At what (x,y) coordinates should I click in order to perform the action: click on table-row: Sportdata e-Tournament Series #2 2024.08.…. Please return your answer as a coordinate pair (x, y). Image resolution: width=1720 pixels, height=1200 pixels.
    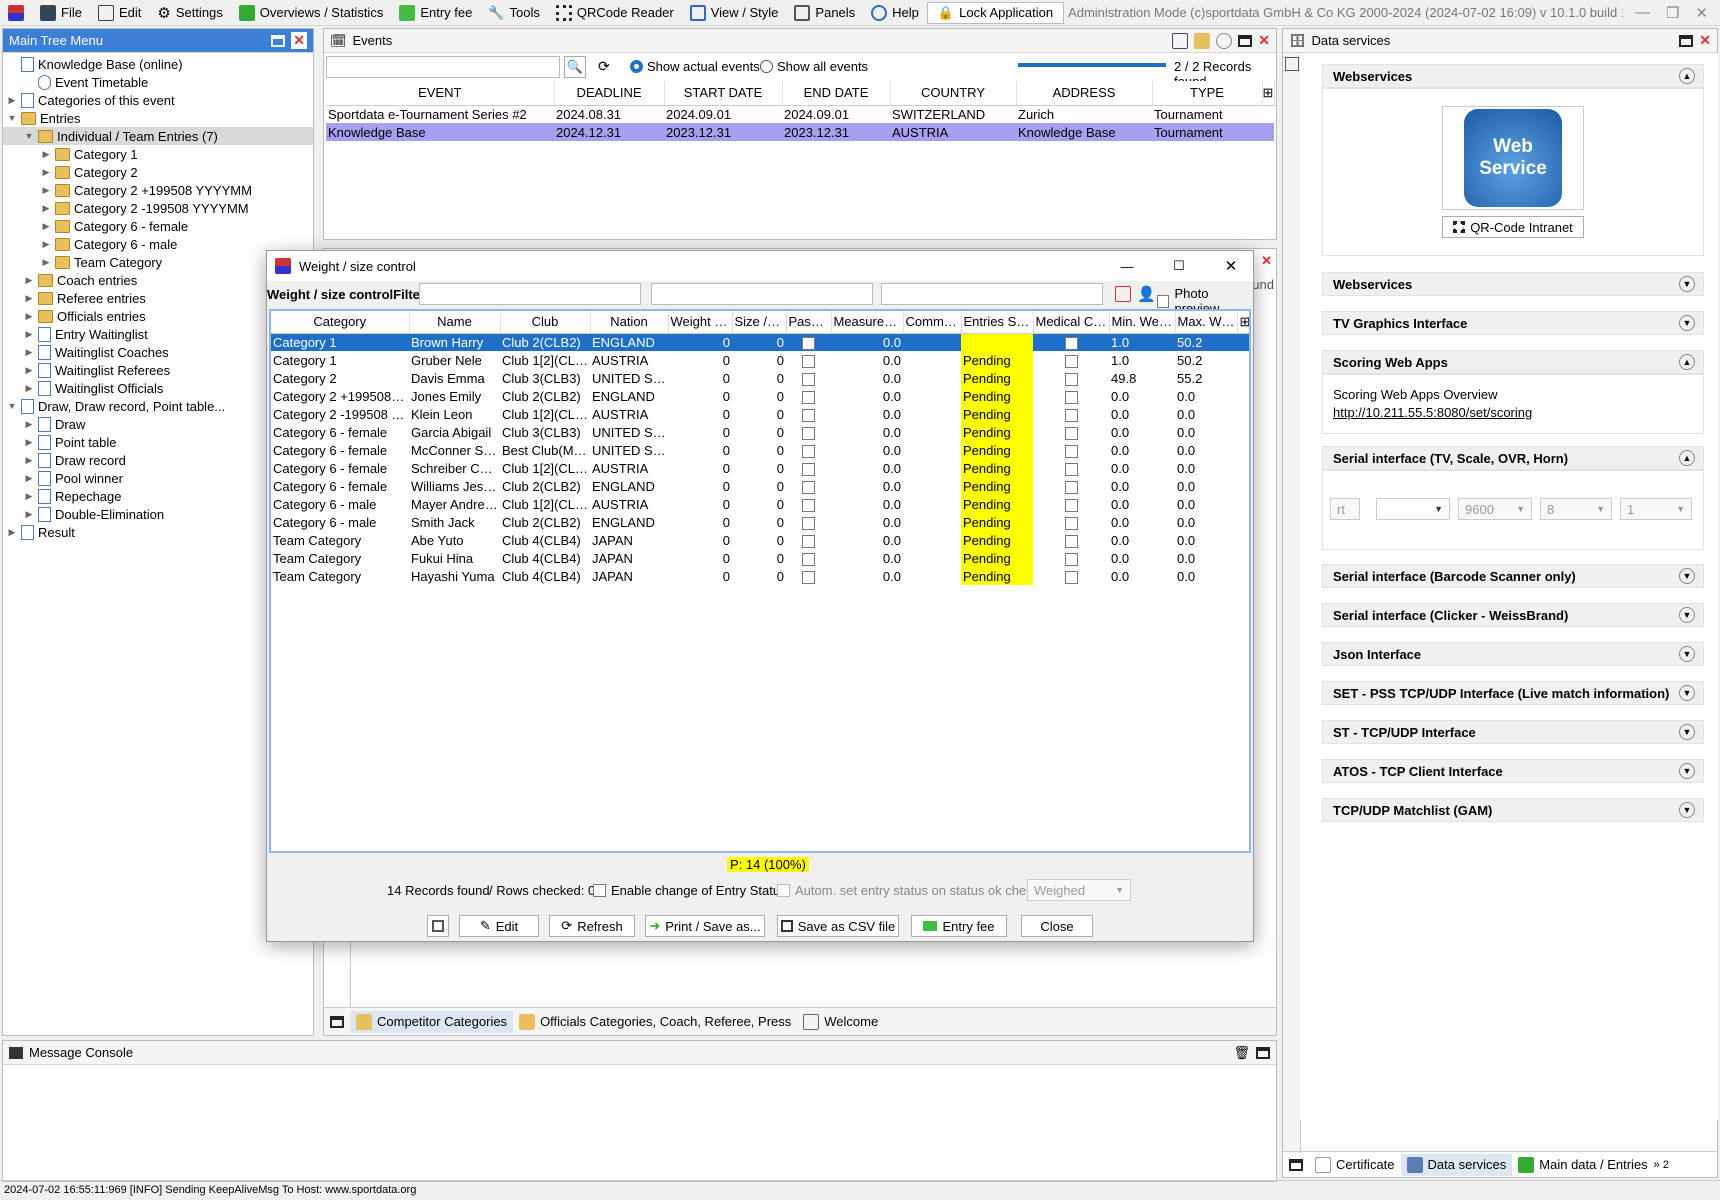
    Looking at the image, I should click on (800, 114).